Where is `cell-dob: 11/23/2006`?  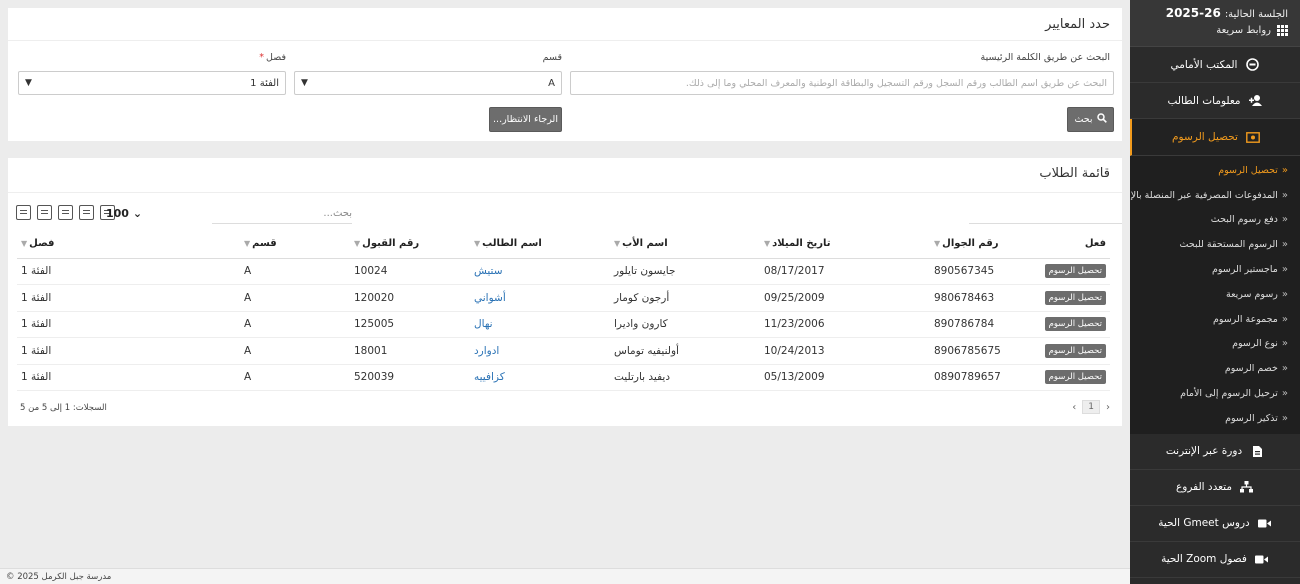 cell-dob: 11/23/2006 is located at coordinates (845, 324).